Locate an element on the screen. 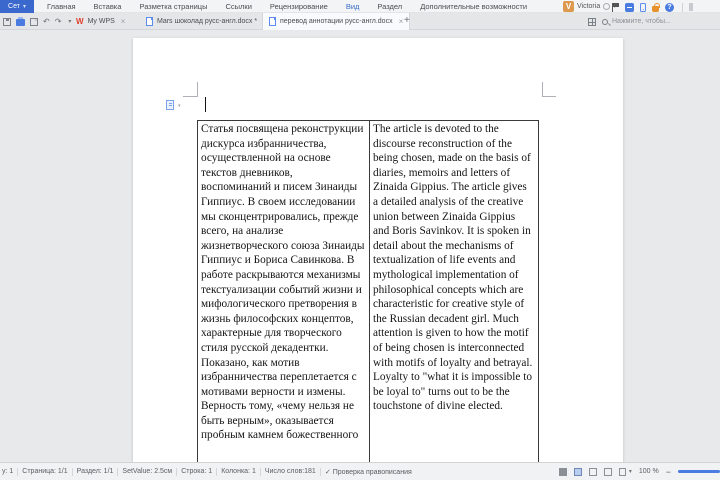  menu-item-section: Раздел is located at coordinates (389, 6).